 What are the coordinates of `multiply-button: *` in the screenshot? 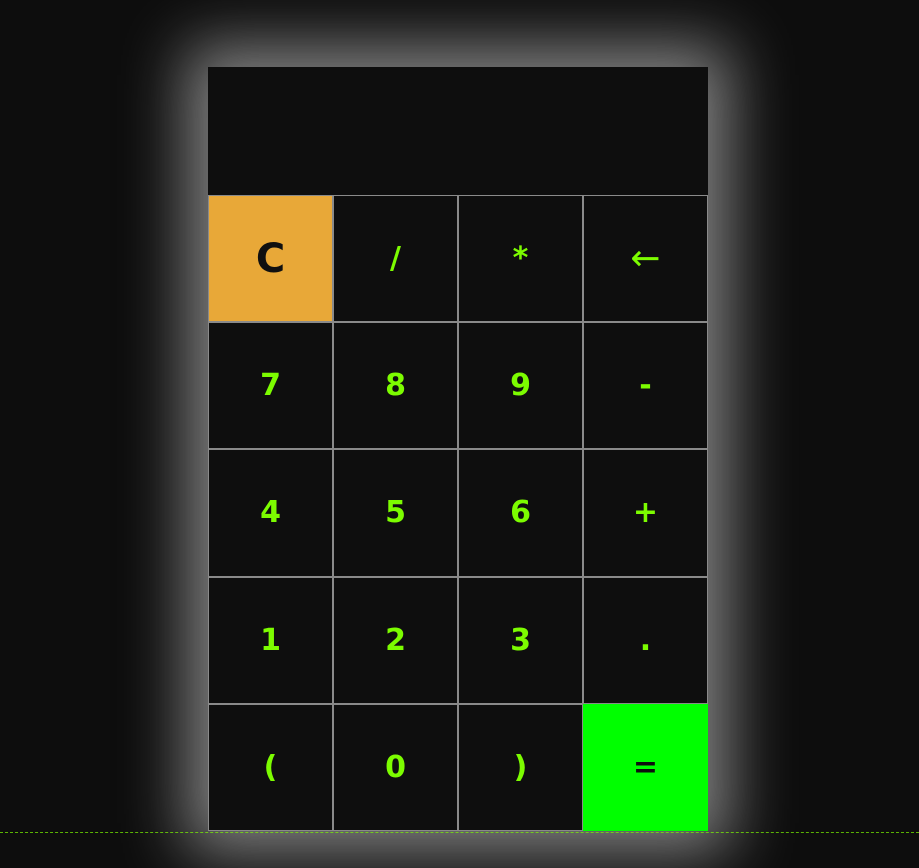 It's located at (520, 259).